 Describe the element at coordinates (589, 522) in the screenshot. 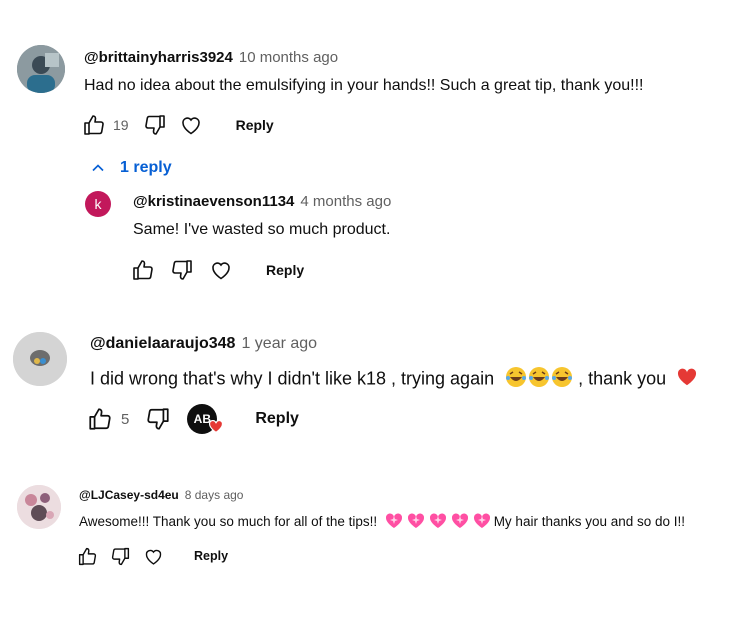

I see `comment-text-tail: My hair thanks you and so do I!!` at that location.